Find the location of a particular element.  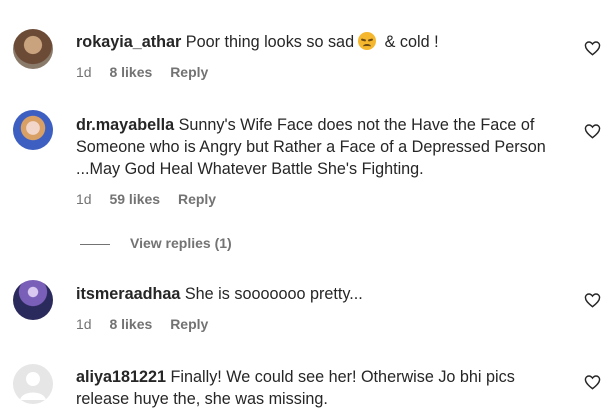

default-avatar-icon is located at coordinates (33, 384).